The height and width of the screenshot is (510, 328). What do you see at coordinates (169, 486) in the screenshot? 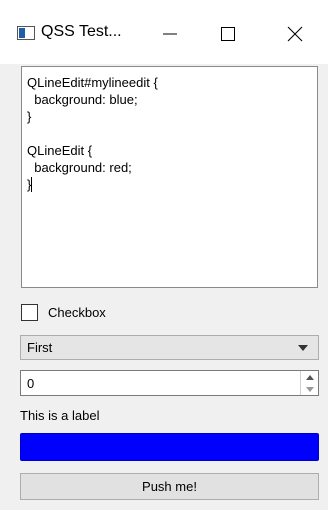
I see `push-button: Push me!` at bounding box center [169, 486].